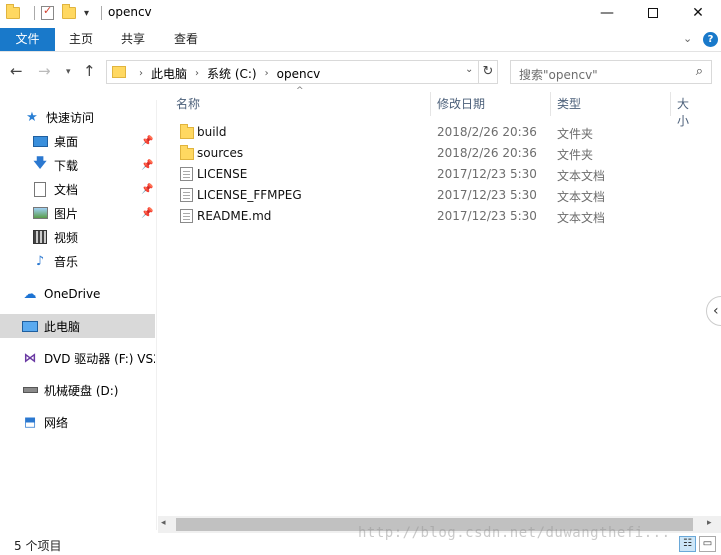  Describe the element at coordinates (713, 311) in the screenshot. I see `expand-pane-button: ‹` at that location.